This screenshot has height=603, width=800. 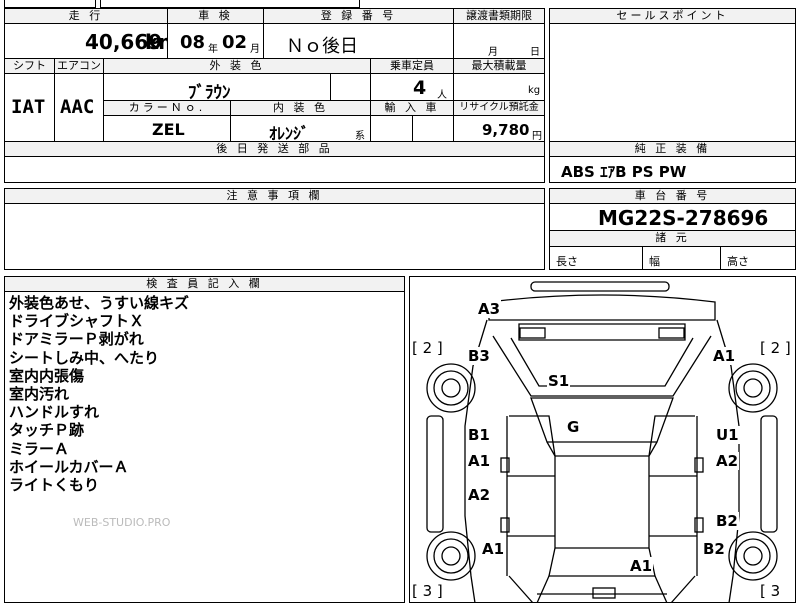 What do you see at coordinates (499, 16) in the screenshot?
I see `transfer-header: 譲渡書類期限` at bounding box center [499, 16].